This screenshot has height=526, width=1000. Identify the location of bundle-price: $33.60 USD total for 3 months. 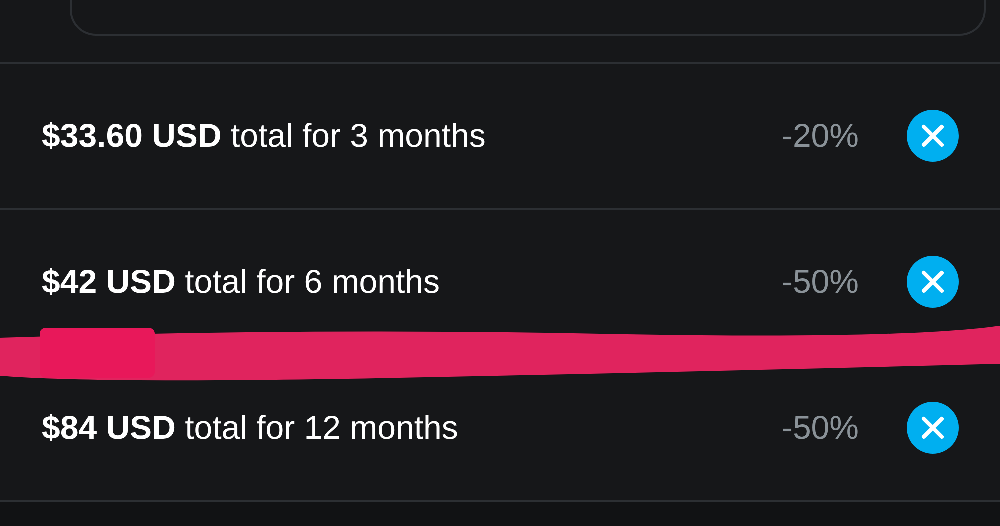
(264, 136).